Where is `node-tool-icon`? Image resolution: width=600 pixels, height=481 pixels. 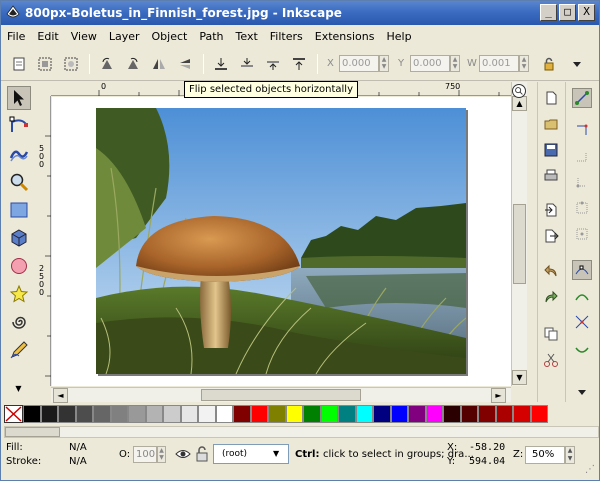
node-tool-icon is located at coordinates (19, 126).